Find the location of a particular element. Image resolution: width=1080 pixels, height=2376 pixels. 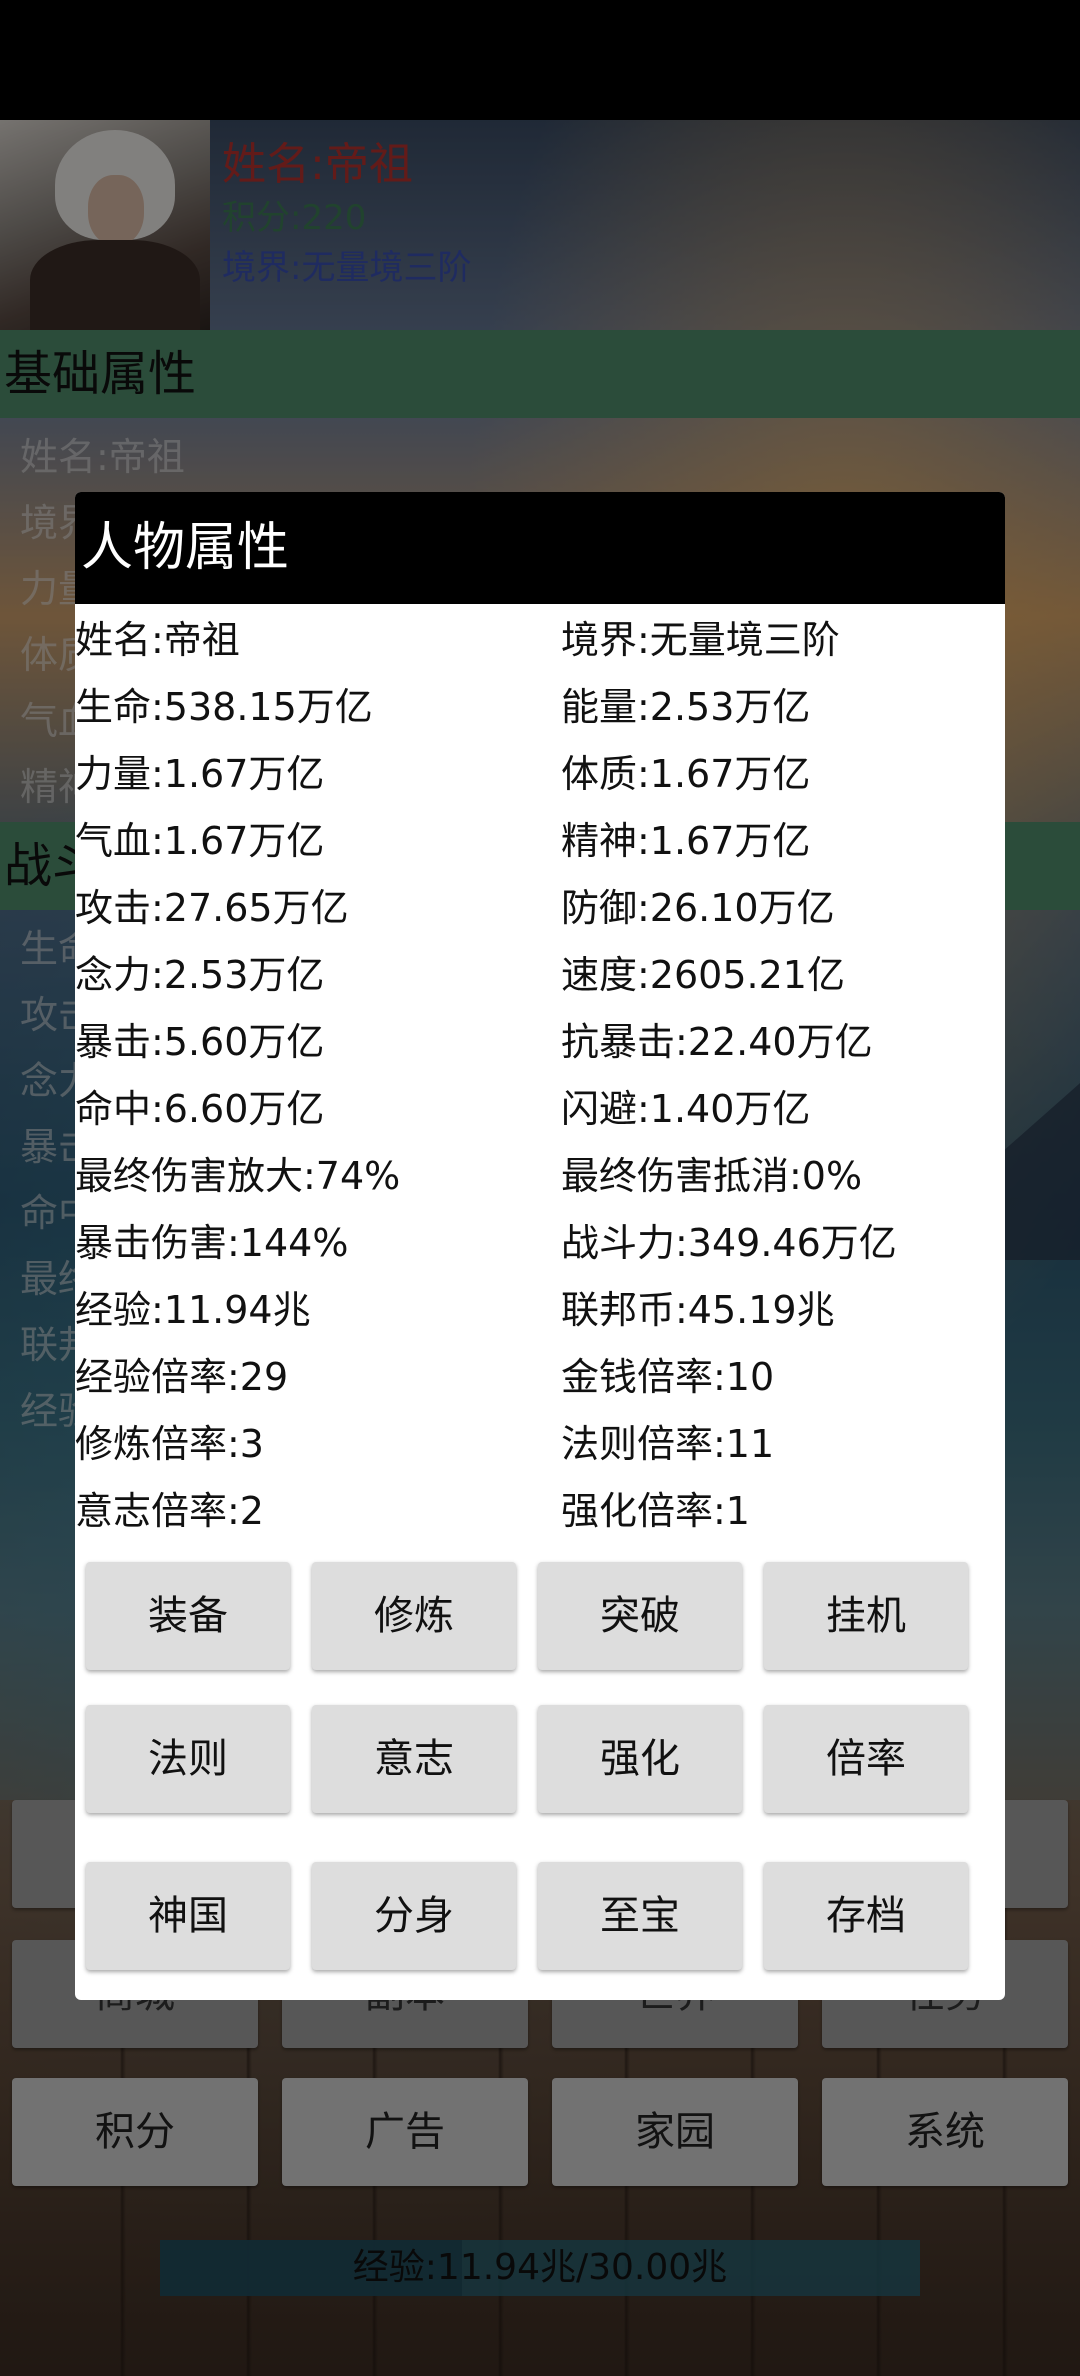

stat-right: 体质:1.67万亿 is located at coordinates (686, 774).